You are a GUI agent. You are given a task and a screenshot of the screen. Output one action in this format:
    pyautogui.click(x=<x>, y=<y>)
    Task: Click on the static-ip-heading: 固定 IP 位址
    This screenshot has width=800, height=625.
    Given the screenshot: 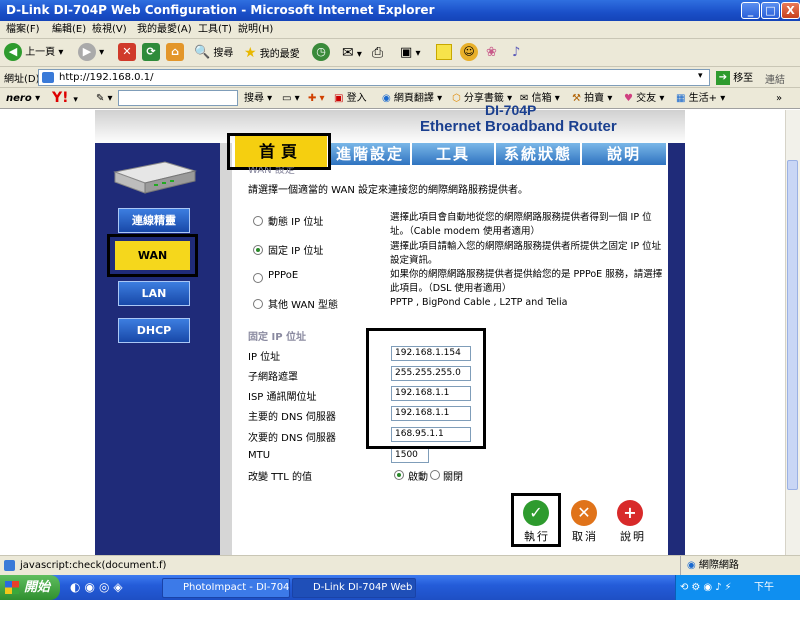 What is the action you would take?
    pyautogui.click(x=277, y=337)
    